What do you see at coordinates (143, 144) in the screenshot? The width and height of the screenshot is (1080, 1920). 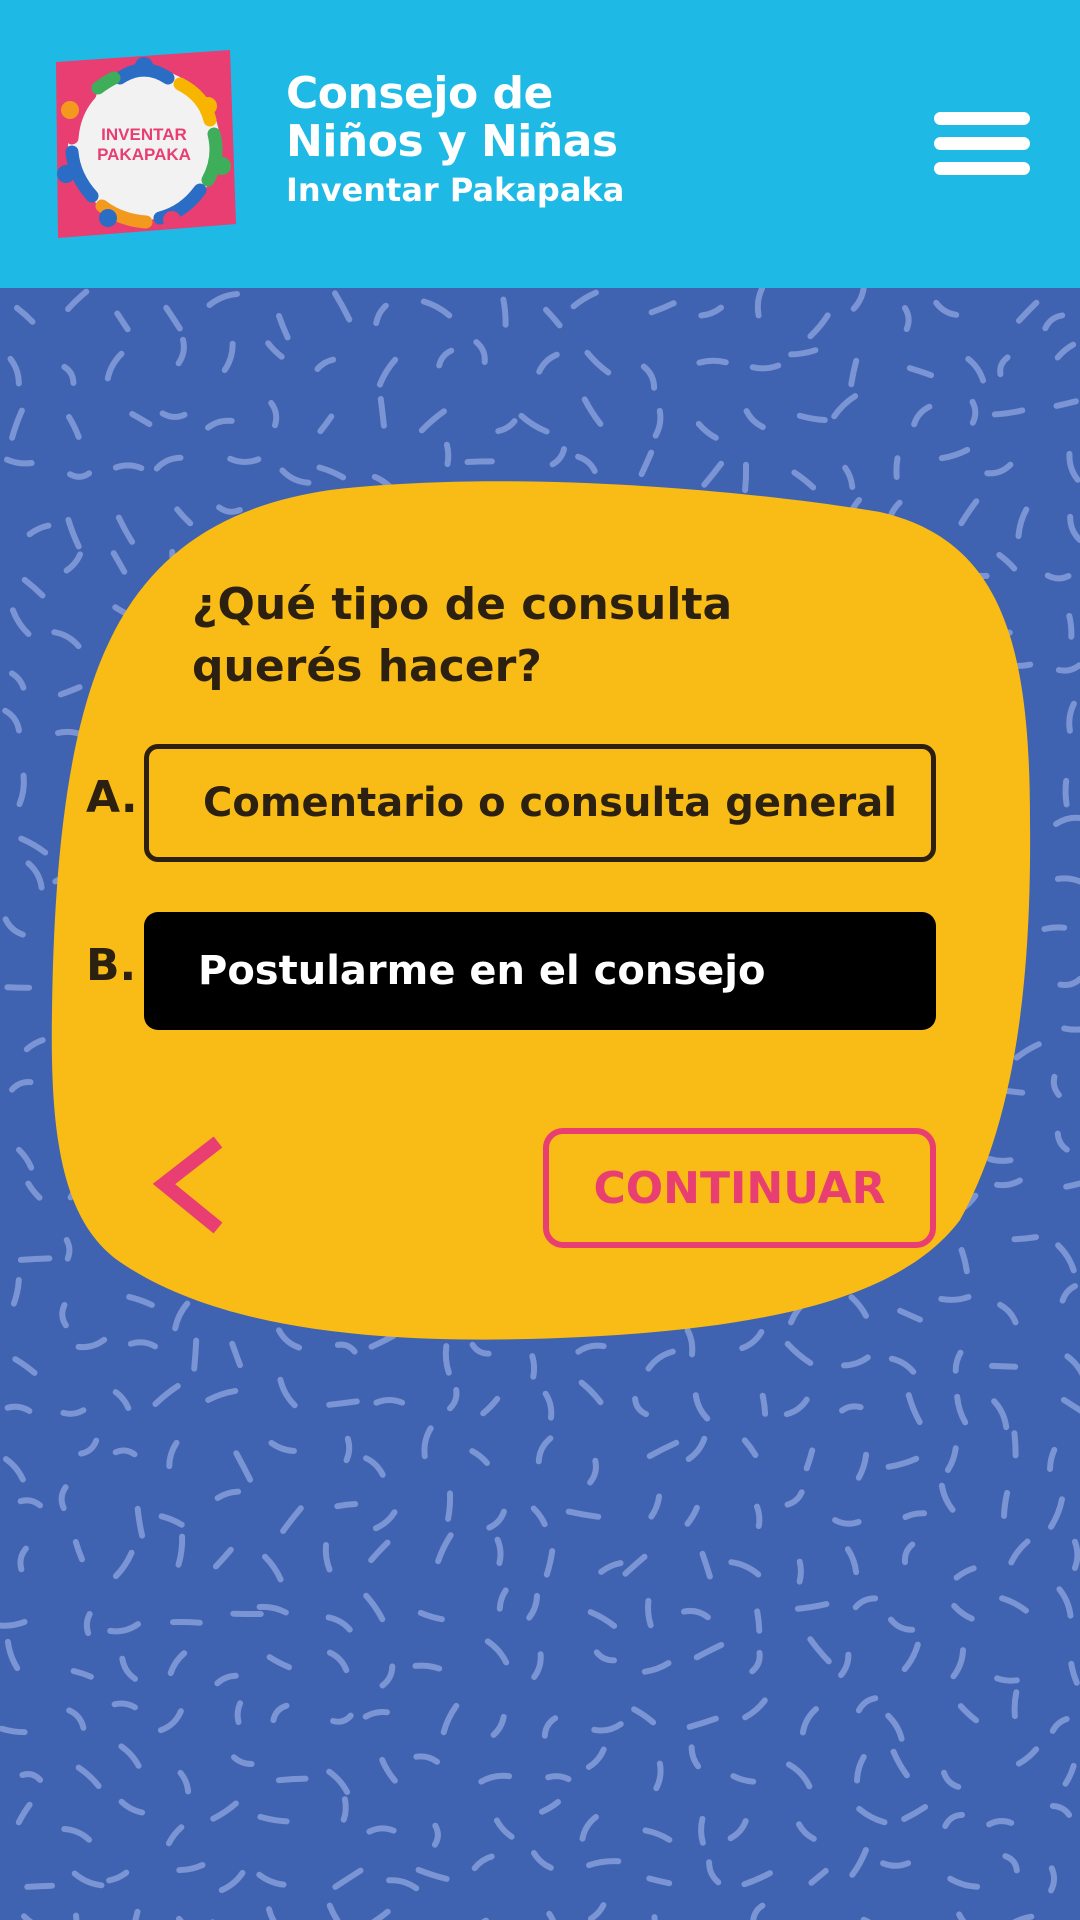 I see `inventar-pakapaka-logo: INVENTAR PAKAPAKA` at bounding box center [143, 144].